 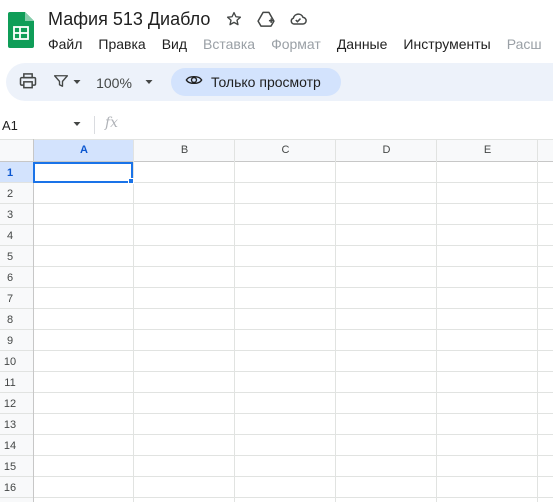 I want to click on column-header-c: C, so click(x=285, y=150).